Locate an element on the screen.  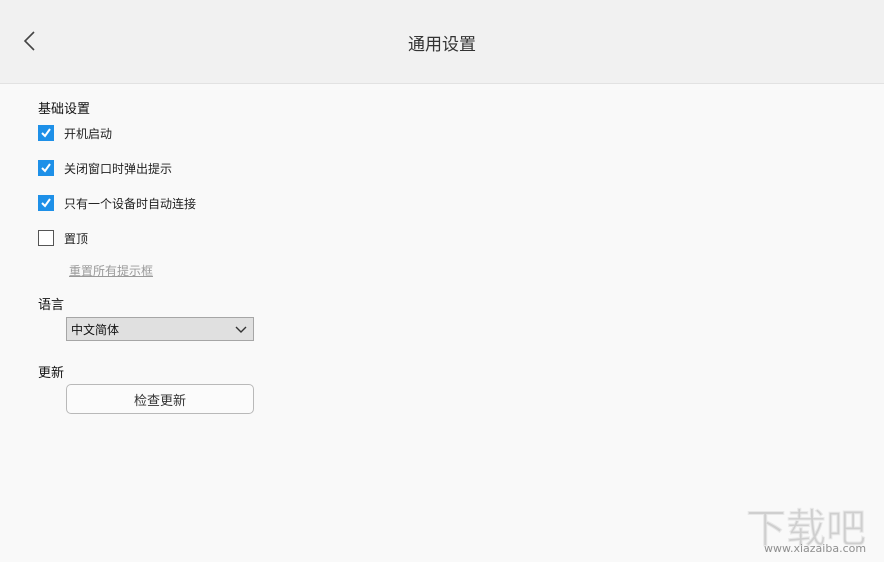
option-auto-connect: 只有一个设备时自动连接 is located at coordinates (117, 203).